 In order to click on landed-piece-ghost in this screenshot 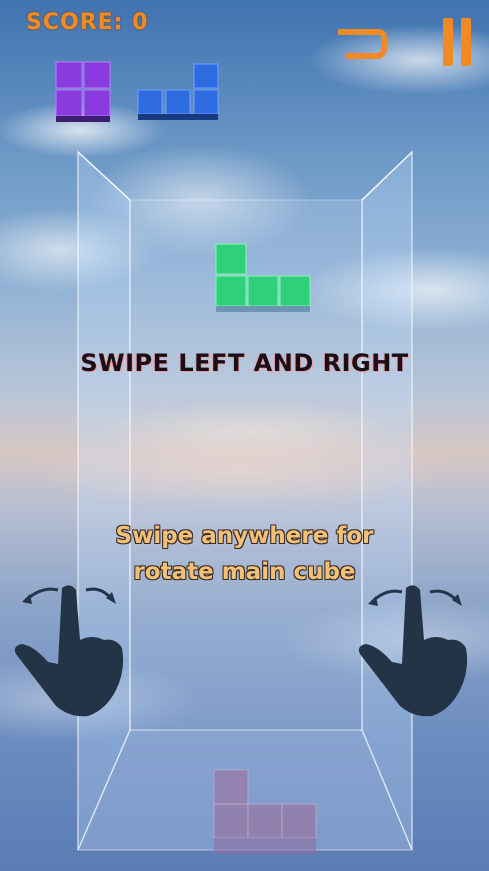, I will do `click(265, 811)`.